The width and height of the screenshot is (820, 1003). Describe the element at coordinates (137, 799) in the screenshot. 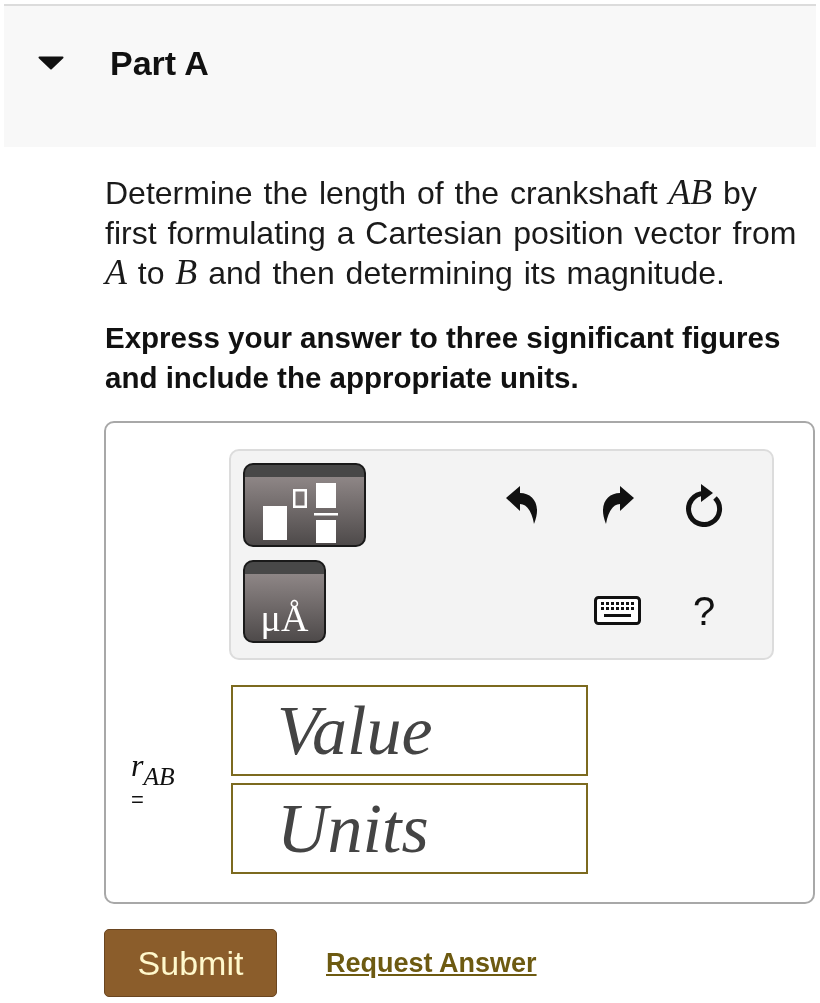

I see `equals-sign: =` at that location.